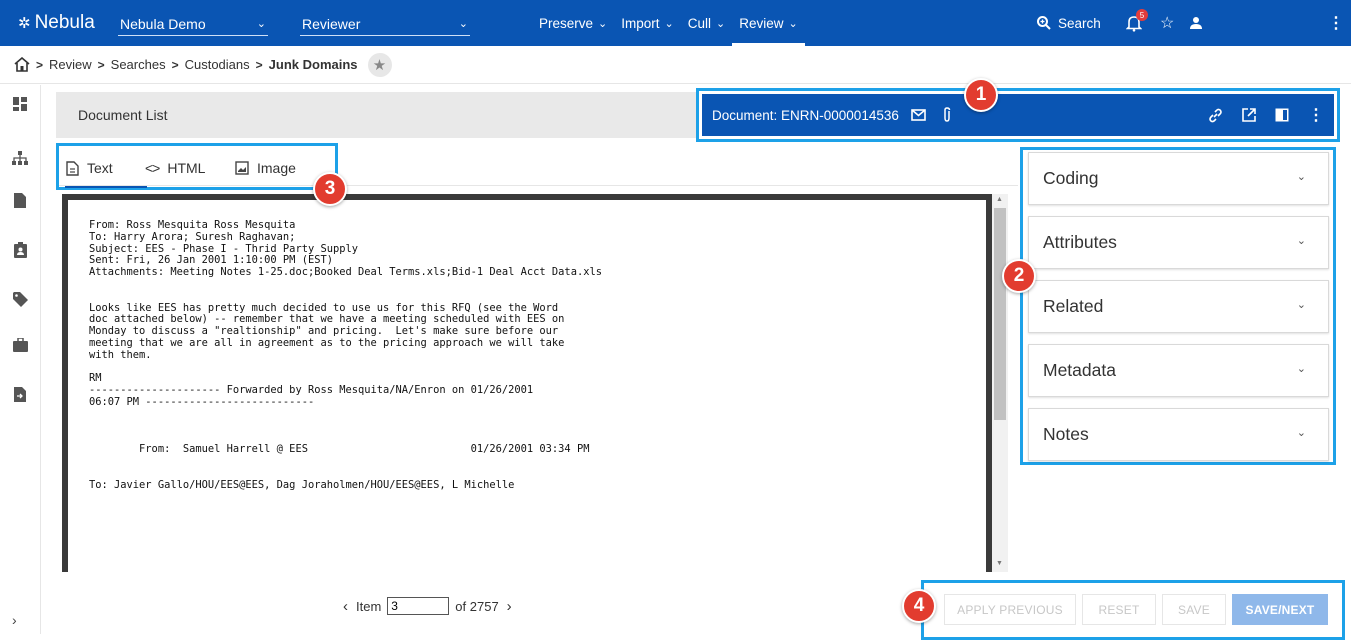  I want to click on scrollbar-thumb, so click(1000, 314).